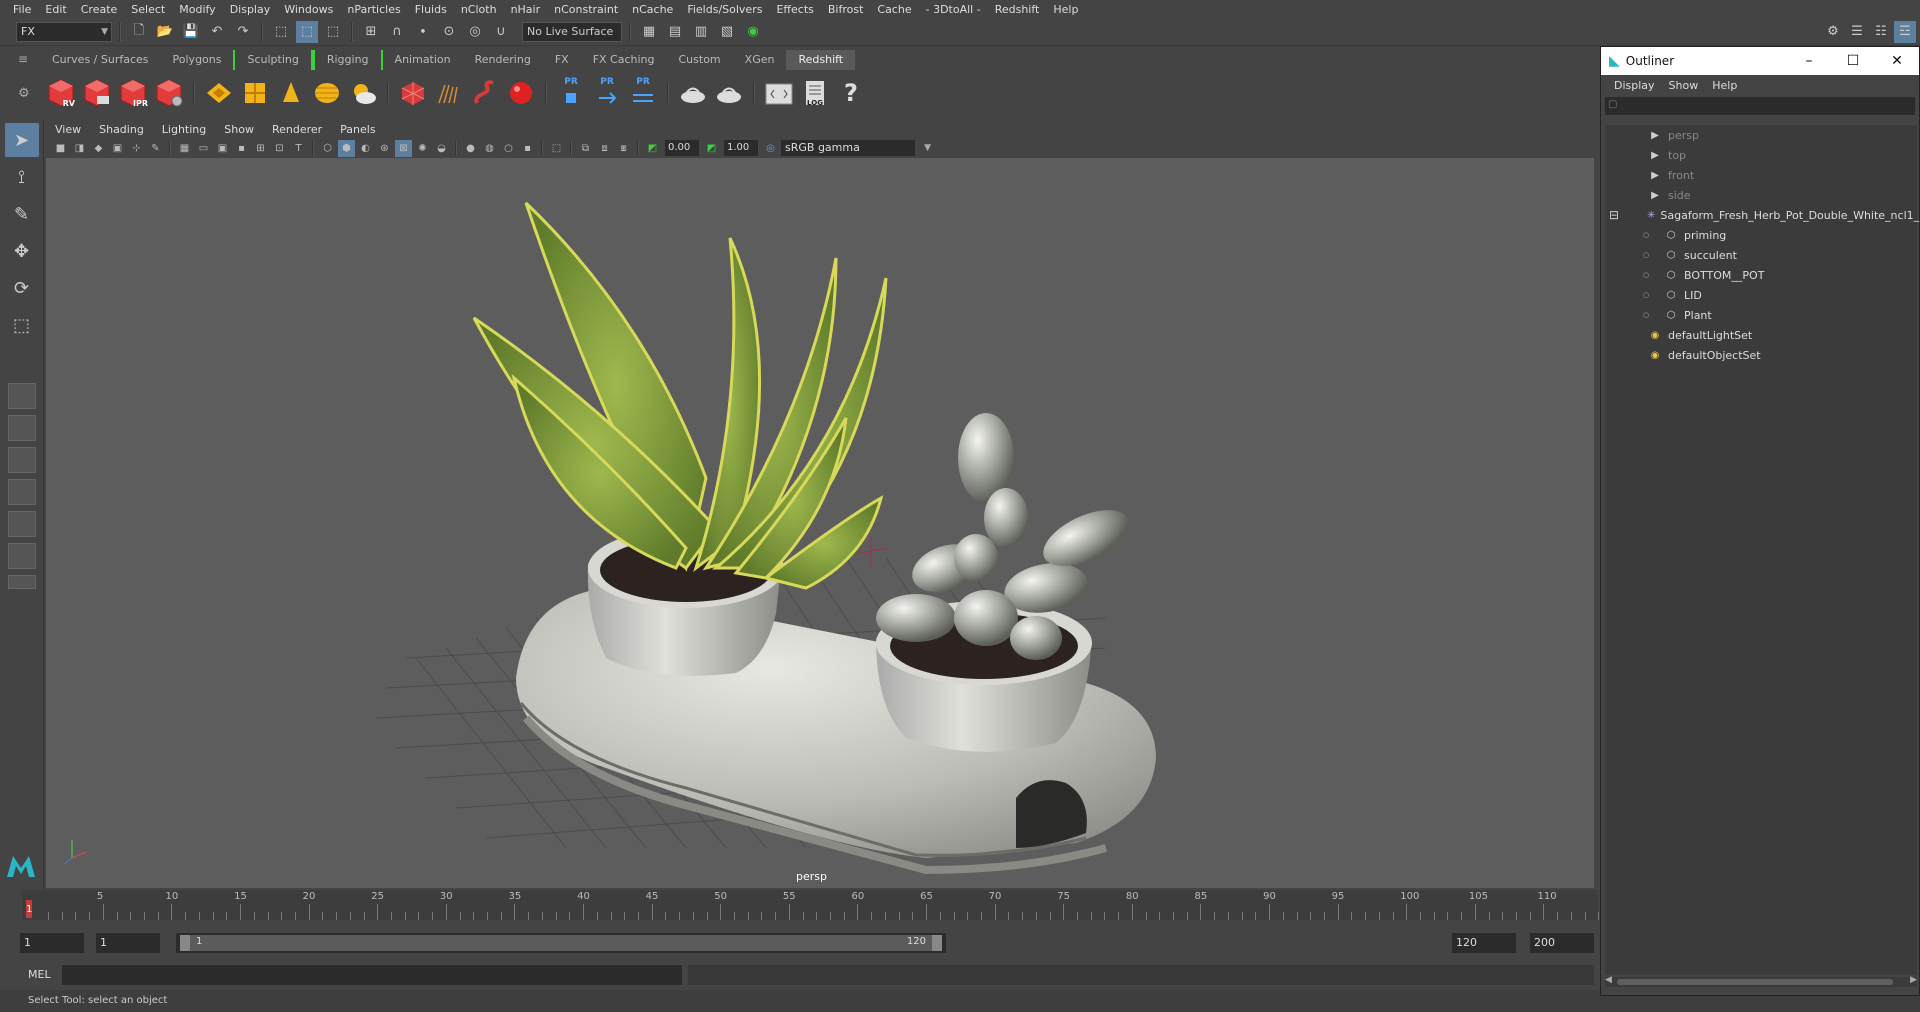  I want to click on new-scene-icon: 🗋, so click(139, 32).